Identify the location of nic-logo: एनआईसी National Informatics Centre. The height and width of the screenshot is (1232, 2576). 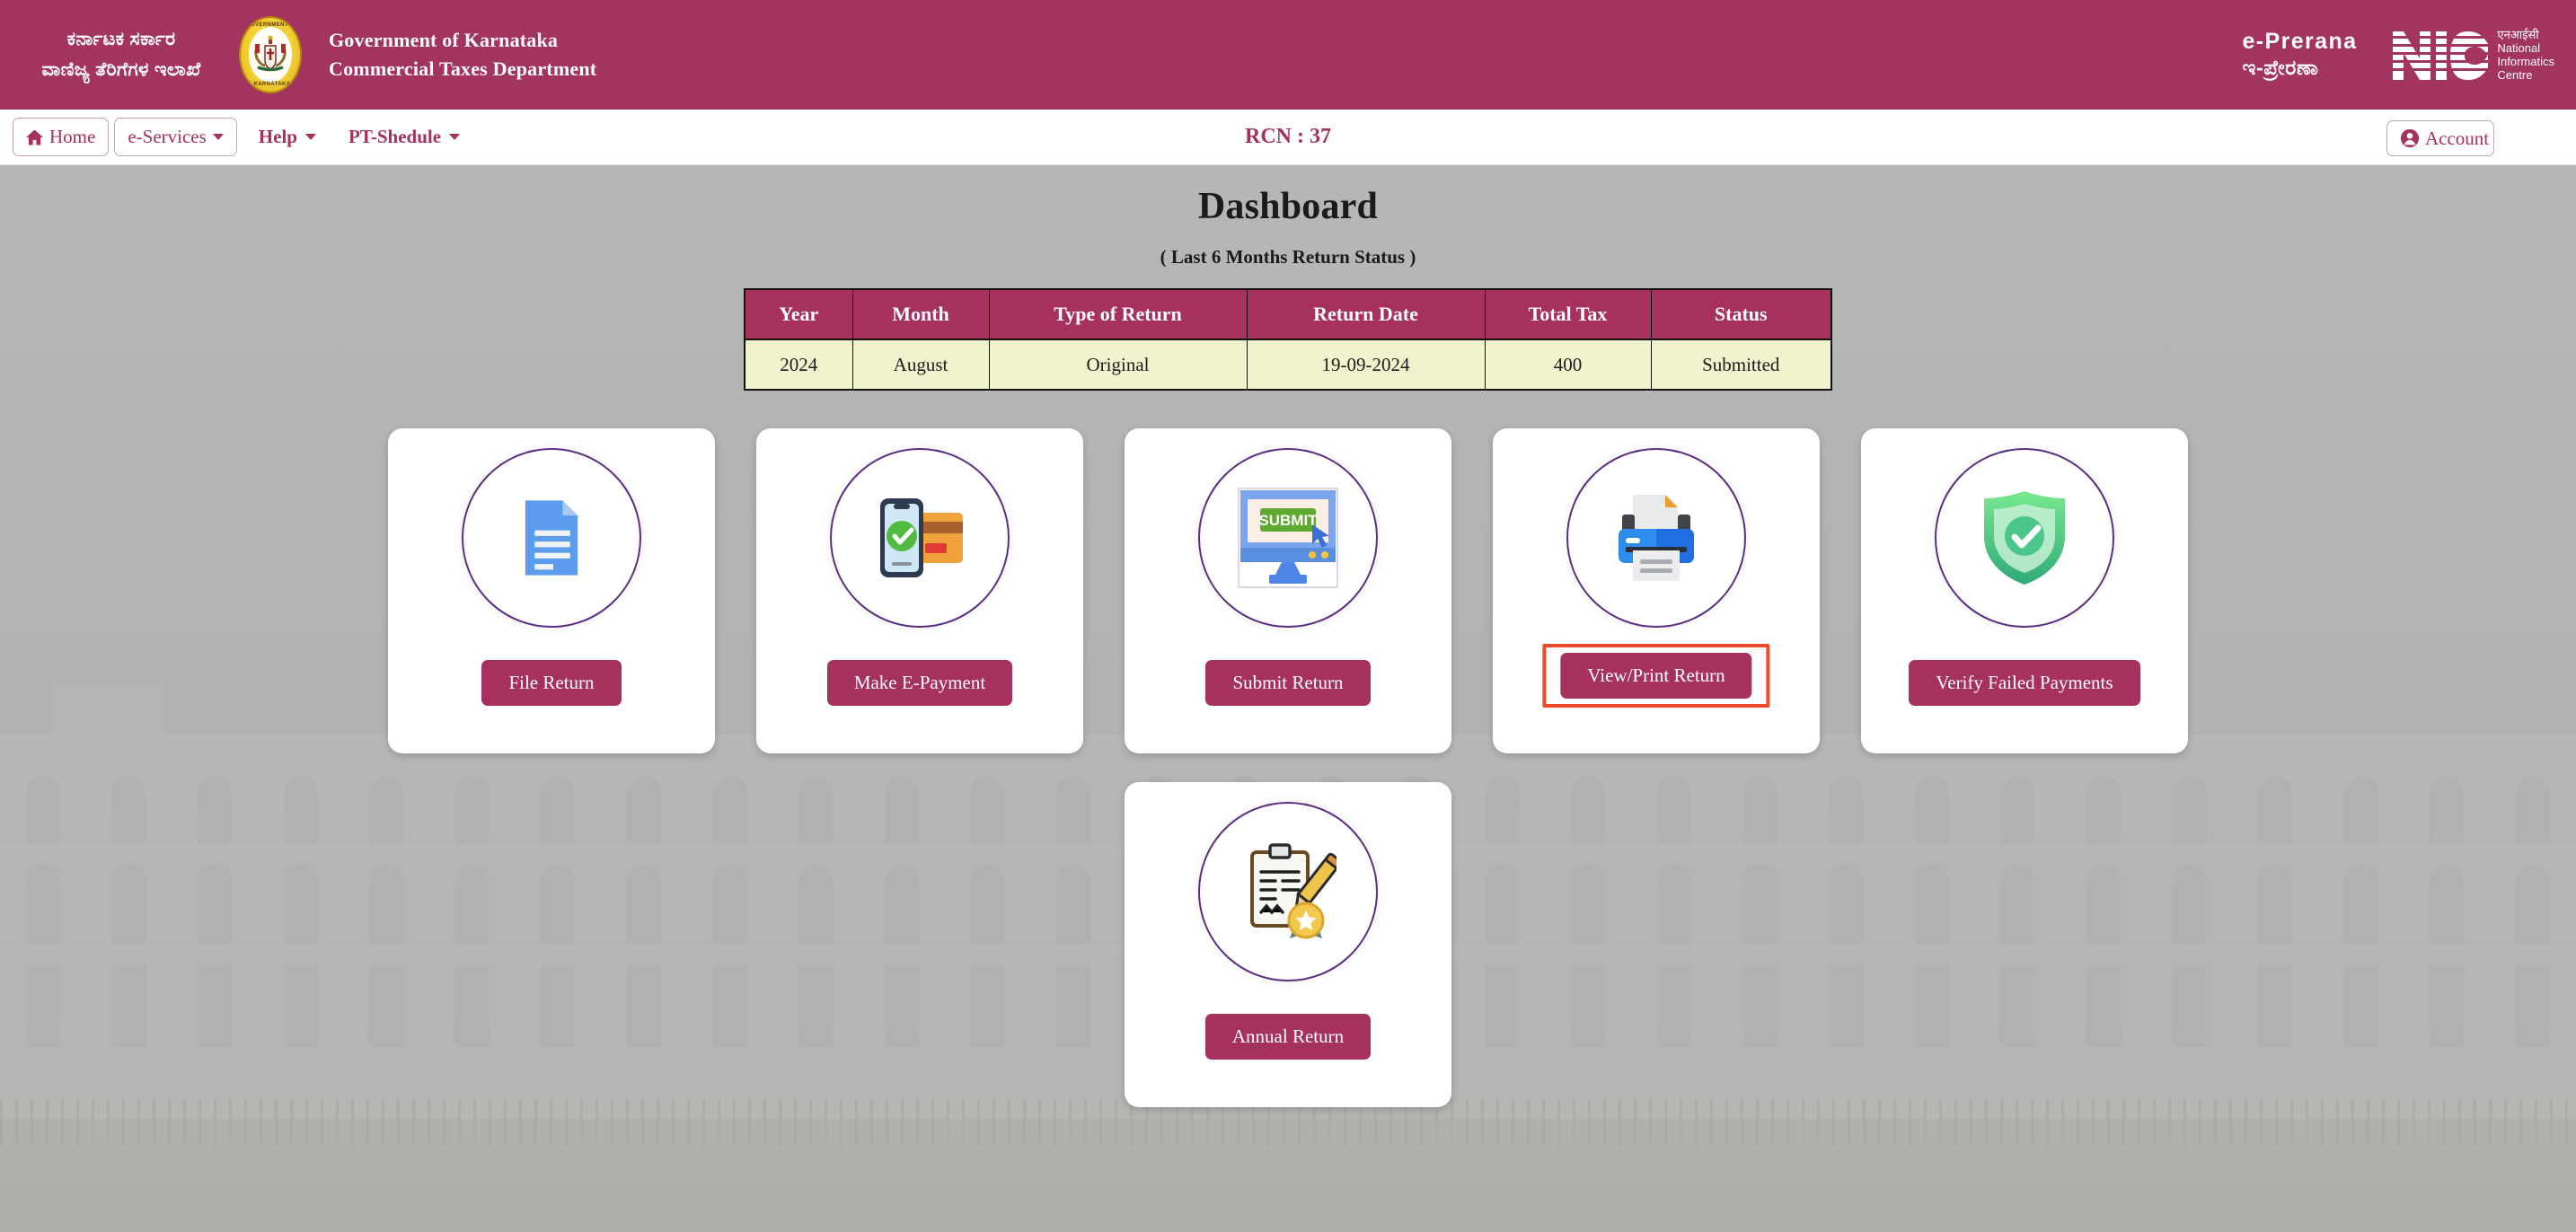
(2472, 55).